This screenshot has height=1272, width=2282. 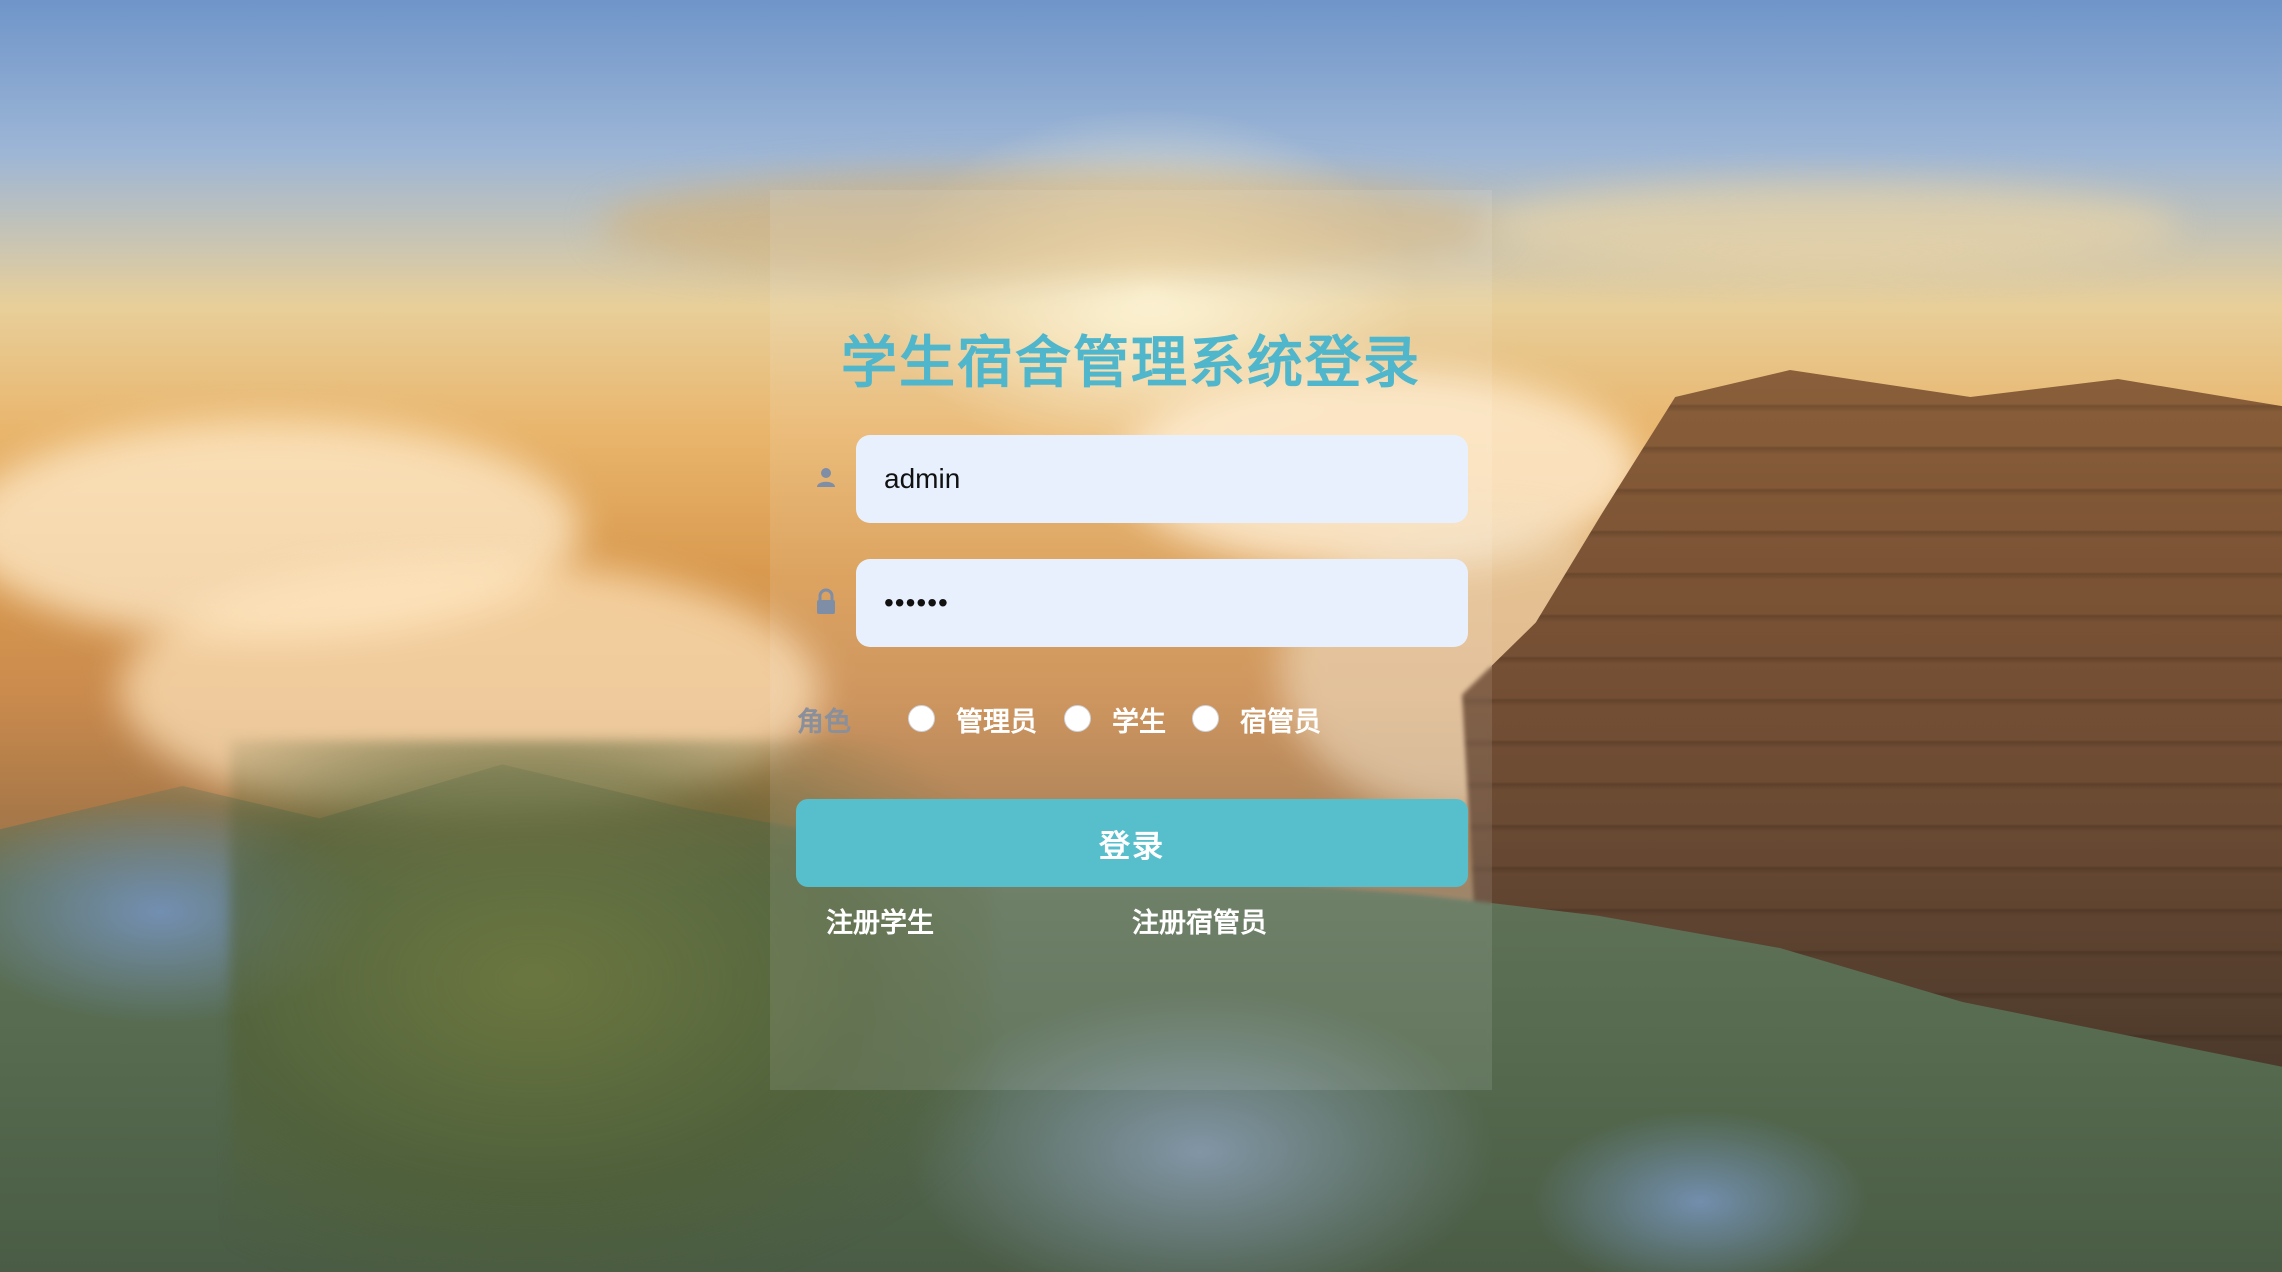 What do you see at coordinates (1139, 722) in the screenshot?
I see `radio-label-student: 学生` at bounding box center [1139, 722].